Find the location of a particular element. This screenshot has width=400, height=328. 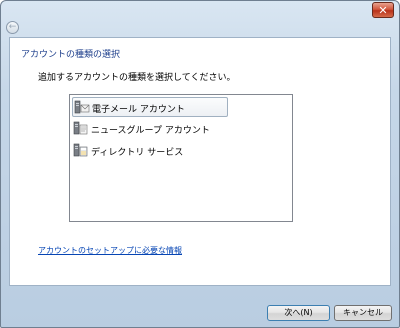

email-account-icon is located at coordinates (82, 107).